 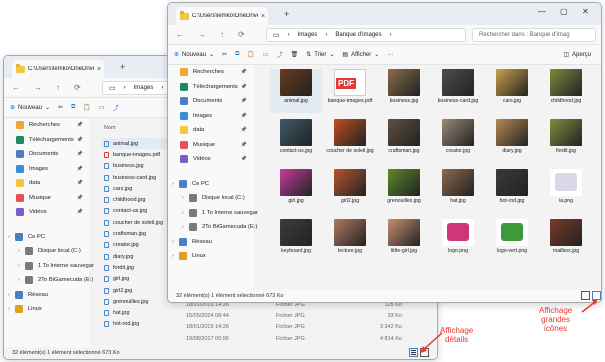 I want to click on details-view-button-front, so click(x=585, y=295).